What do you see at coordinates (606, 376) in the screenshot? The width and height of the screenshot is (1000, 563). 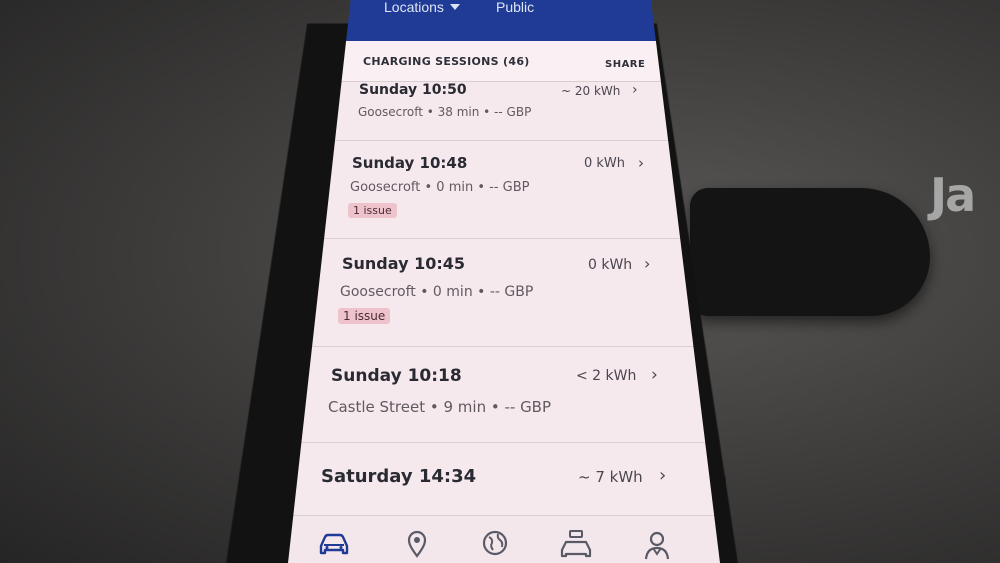 I see `session-energy: < 2 kWh` at bounding box center [606, 376].